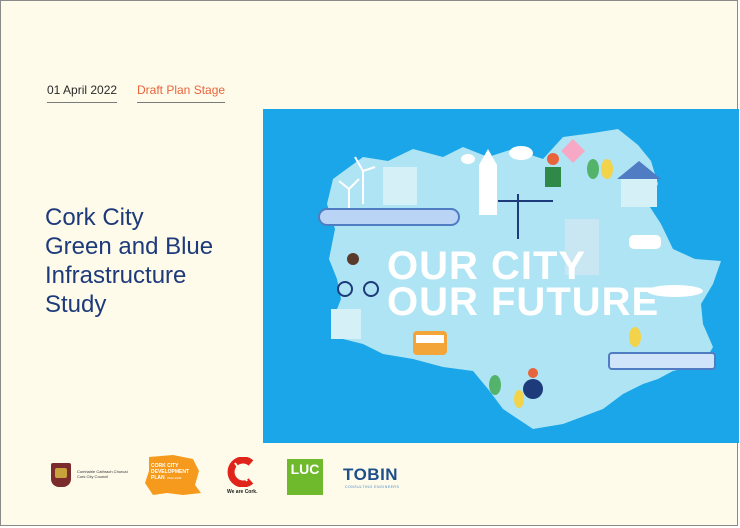 The image size is (740, 528). I want to click on house-building, so click(346, 324).